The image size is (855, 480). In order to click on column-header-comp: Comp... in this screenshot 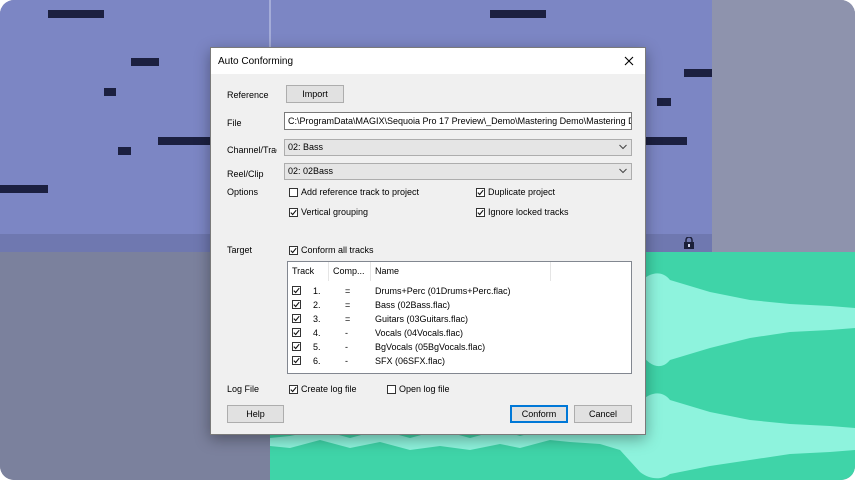, I will do `click(350, 271)`.